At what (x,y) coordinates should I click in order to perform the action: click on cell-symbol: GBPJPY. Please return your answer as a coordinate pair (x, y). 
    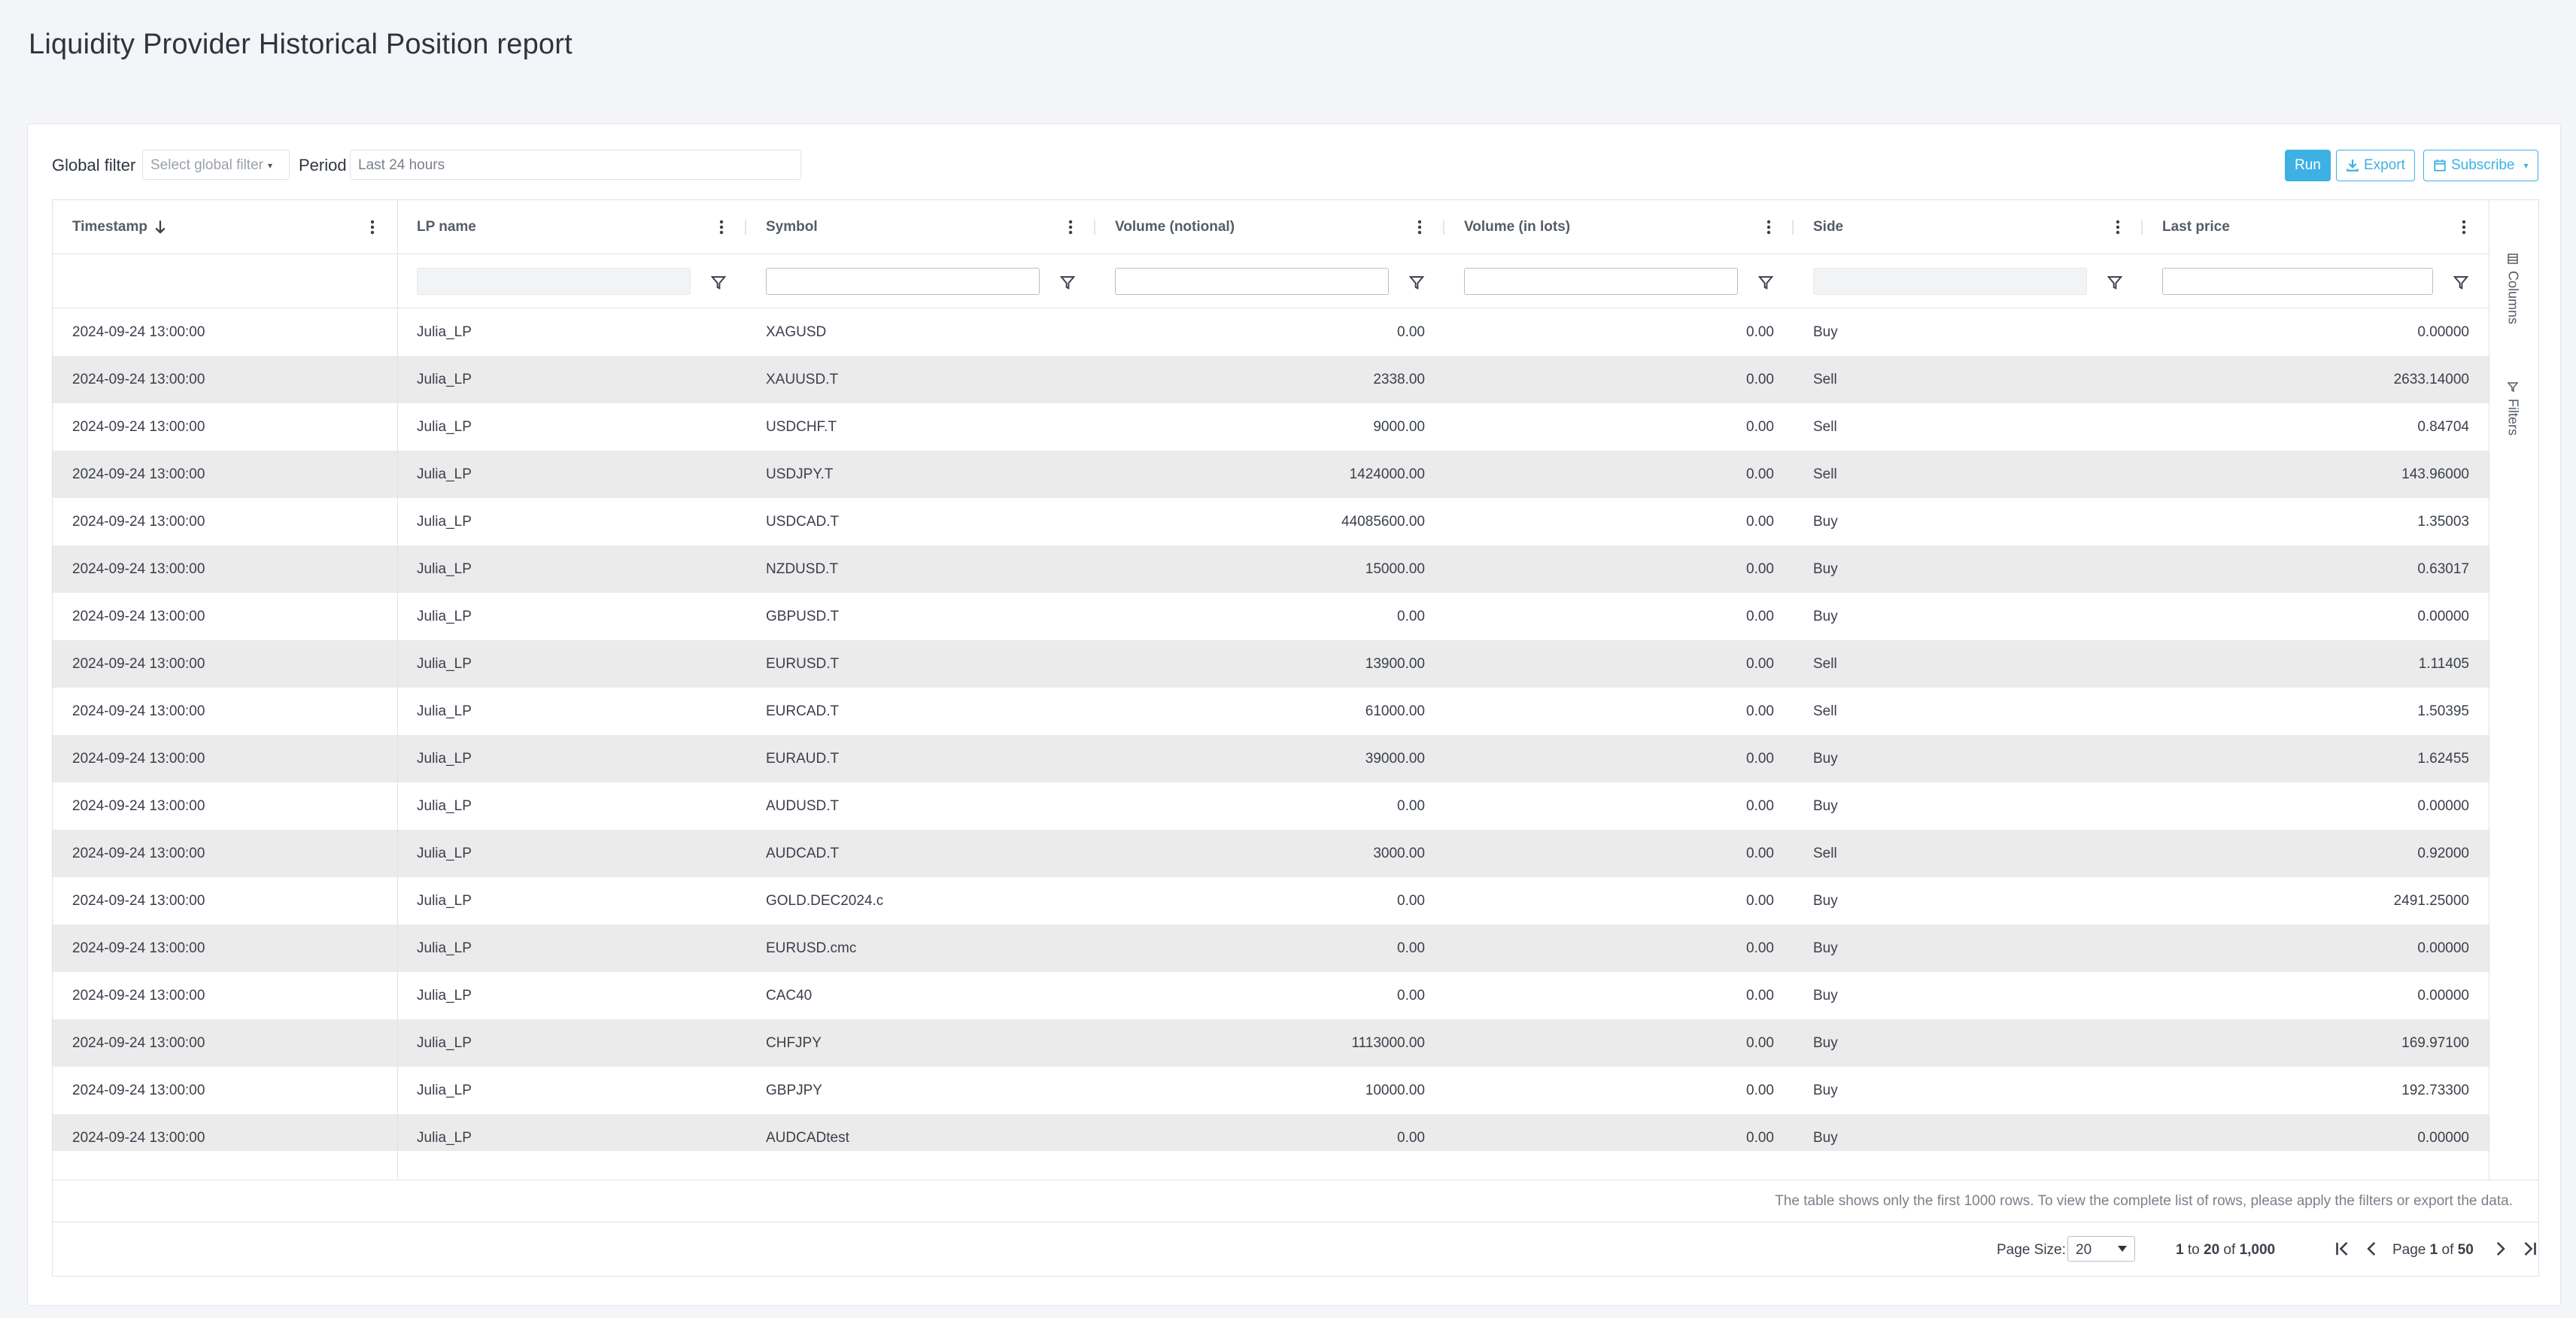
    Looking at the image, I should click on (794, 1090).